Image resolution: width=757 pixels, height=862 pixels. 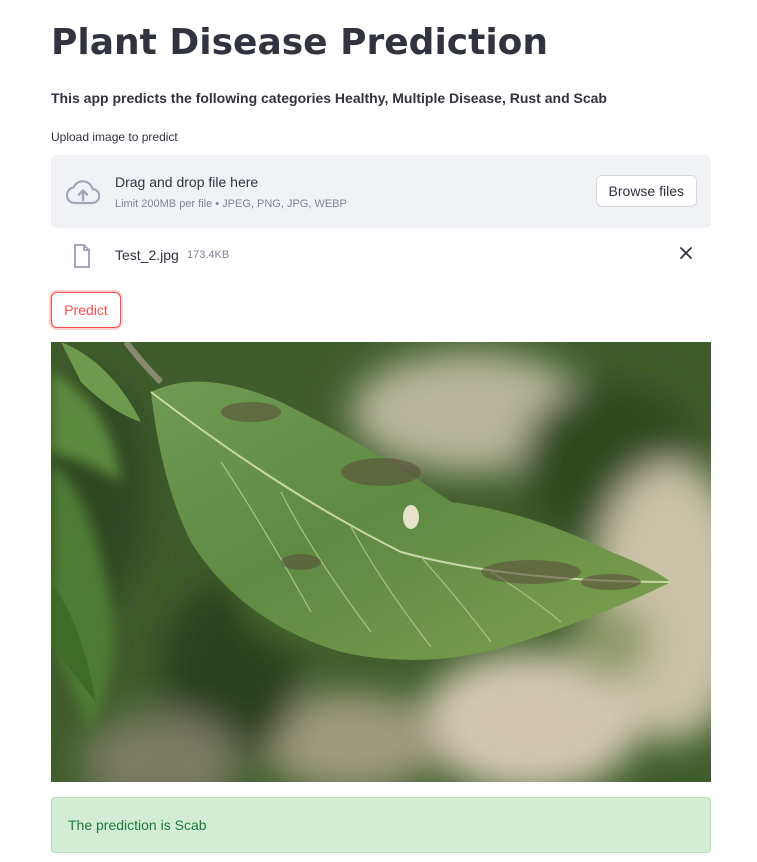 What do you see at coordinates (83, 192) in the screenshot?
I see `cloud-upload-icon` at bounding box center [83, 192].